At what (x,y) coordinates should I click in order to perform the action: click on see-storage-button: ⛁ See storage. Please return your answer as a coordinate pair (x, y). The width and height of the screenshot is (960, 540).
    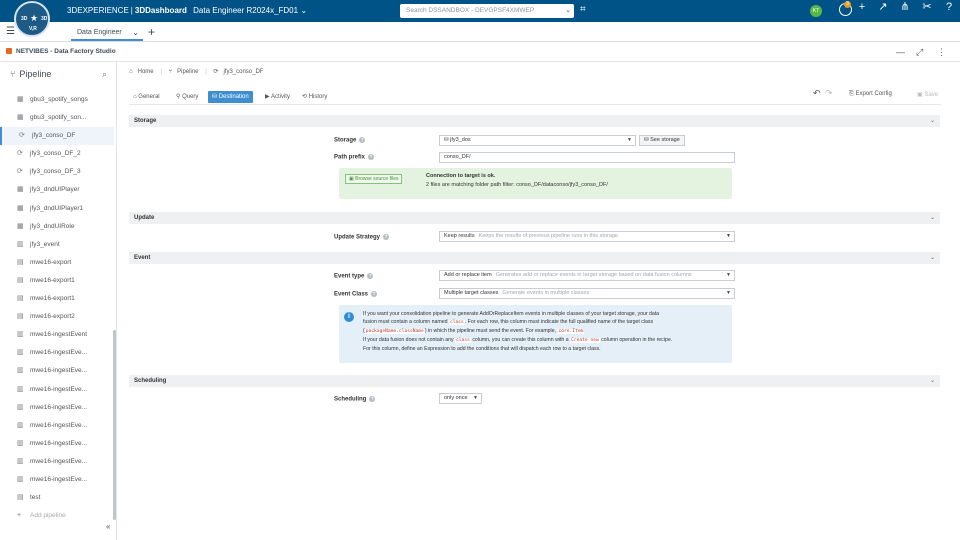
    Looking at the image, I should click on (662, 140).